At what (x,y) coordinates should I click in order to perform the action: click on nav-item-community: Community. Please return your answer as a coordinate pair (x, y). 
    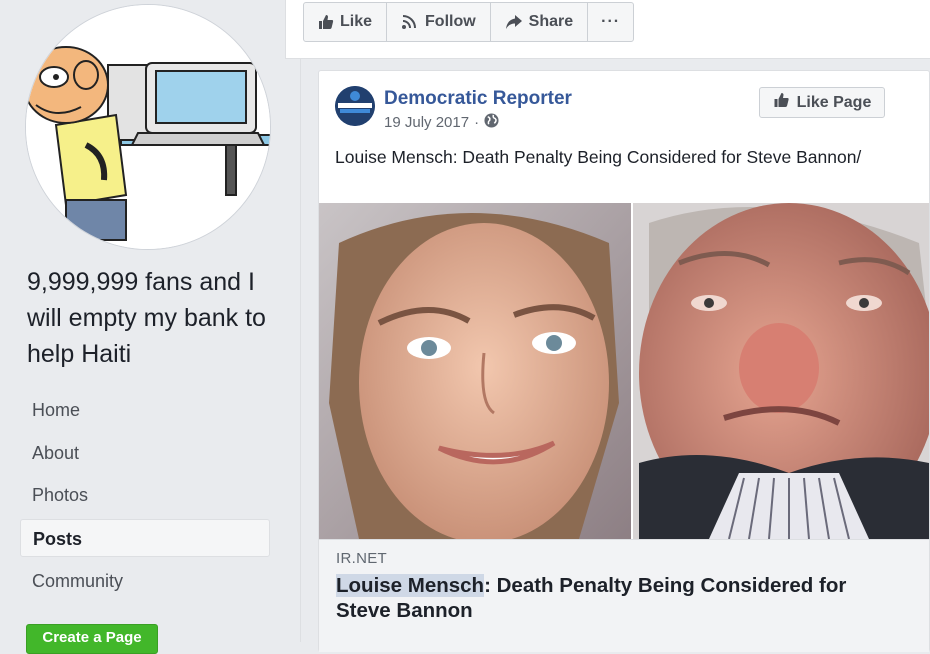
    Looking at the image, I should click on (145, 581).